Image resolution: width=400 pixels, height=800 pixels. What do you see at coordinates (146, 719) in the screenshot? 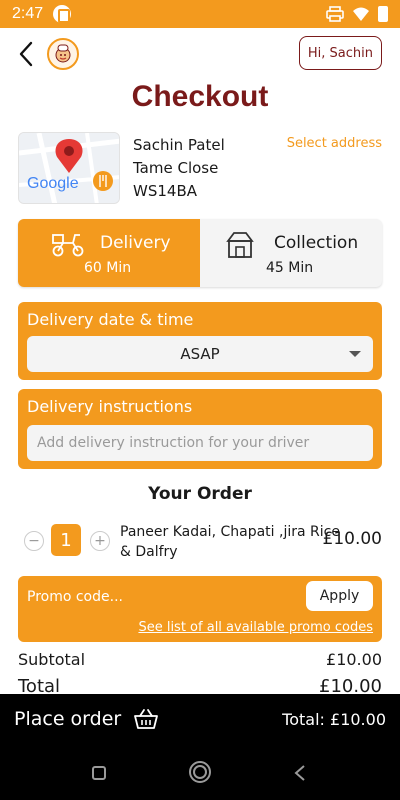
I see `basket-icon` at bounding box center [146, 719].